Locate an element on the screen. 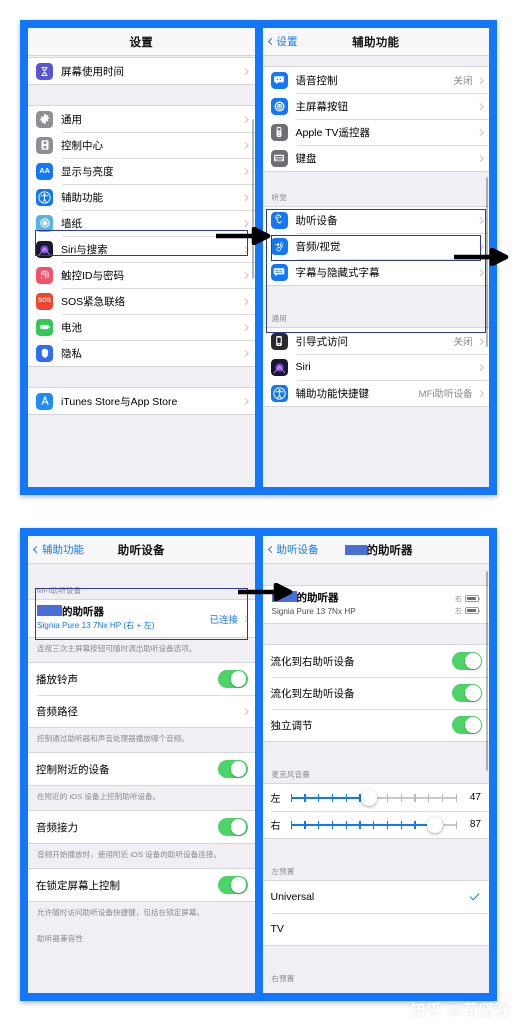 This screenshot has height=1024, width=517. row-accessibility-shortcut: 辅助功能快捷键 MFi助听设备 is located at coordinates (375, 393).